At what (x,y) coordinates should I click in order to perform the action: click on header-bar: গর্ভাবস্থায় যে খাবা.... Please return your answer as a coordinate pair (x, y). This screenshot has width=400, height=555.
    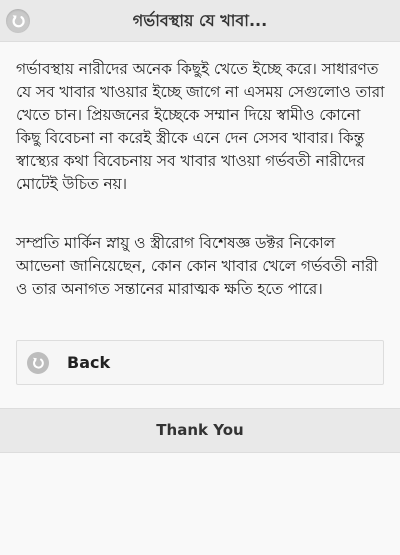
    Looking at the image, I should click on (200, 21).